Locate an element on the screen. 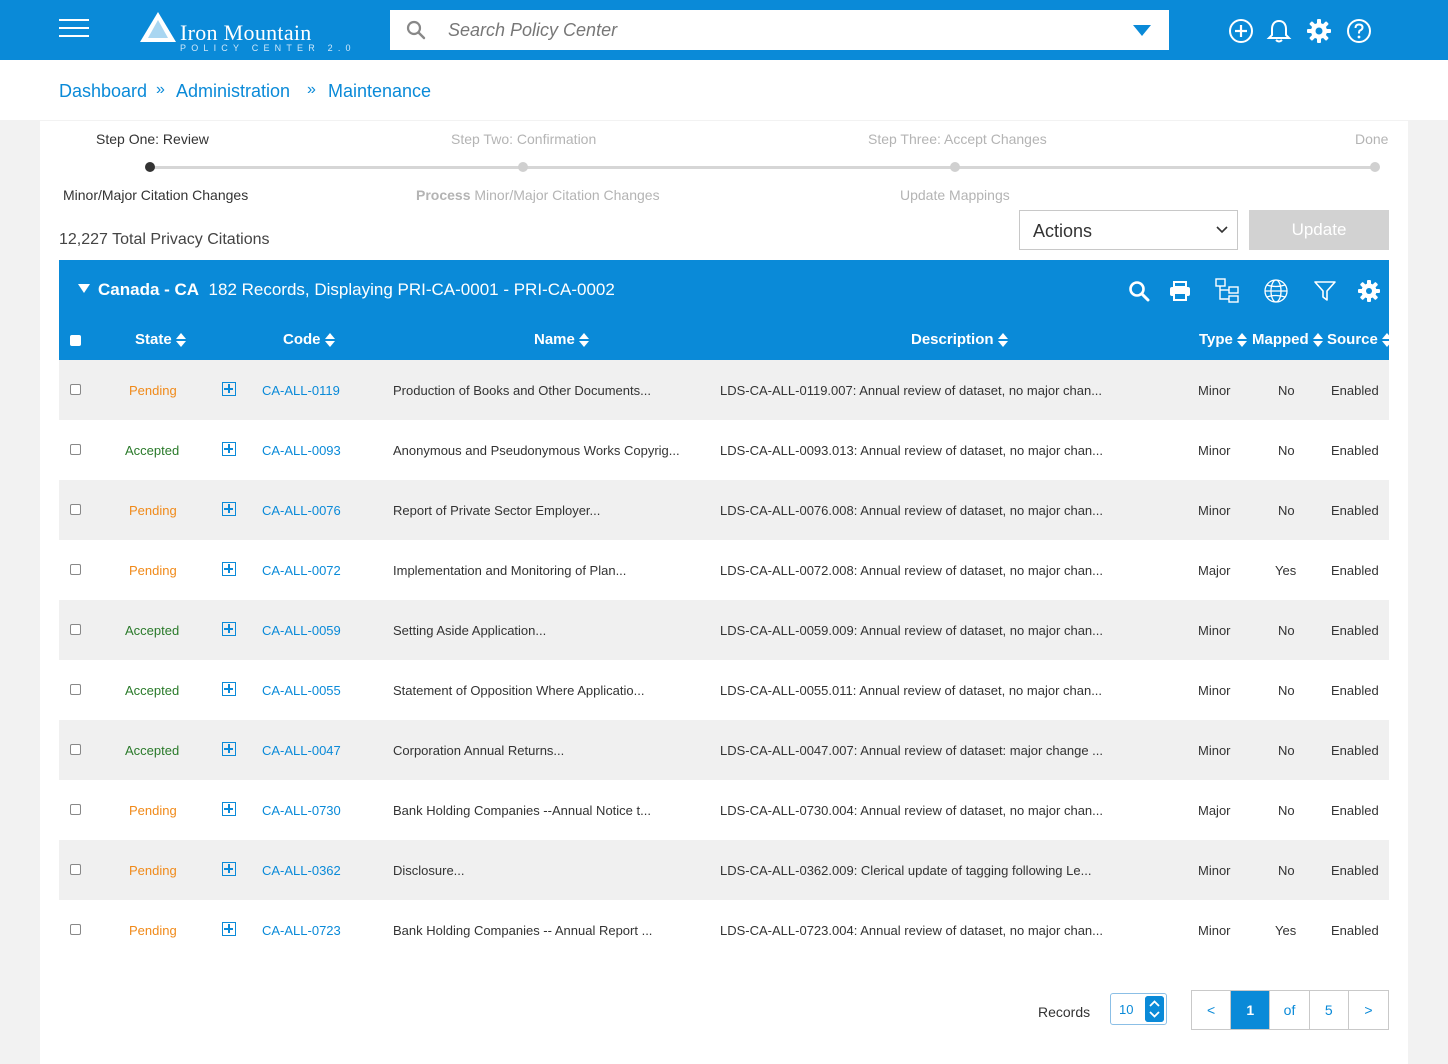 The image size is (1448, 1064). hierarchy-icon is located at coordinates (1228, 291).